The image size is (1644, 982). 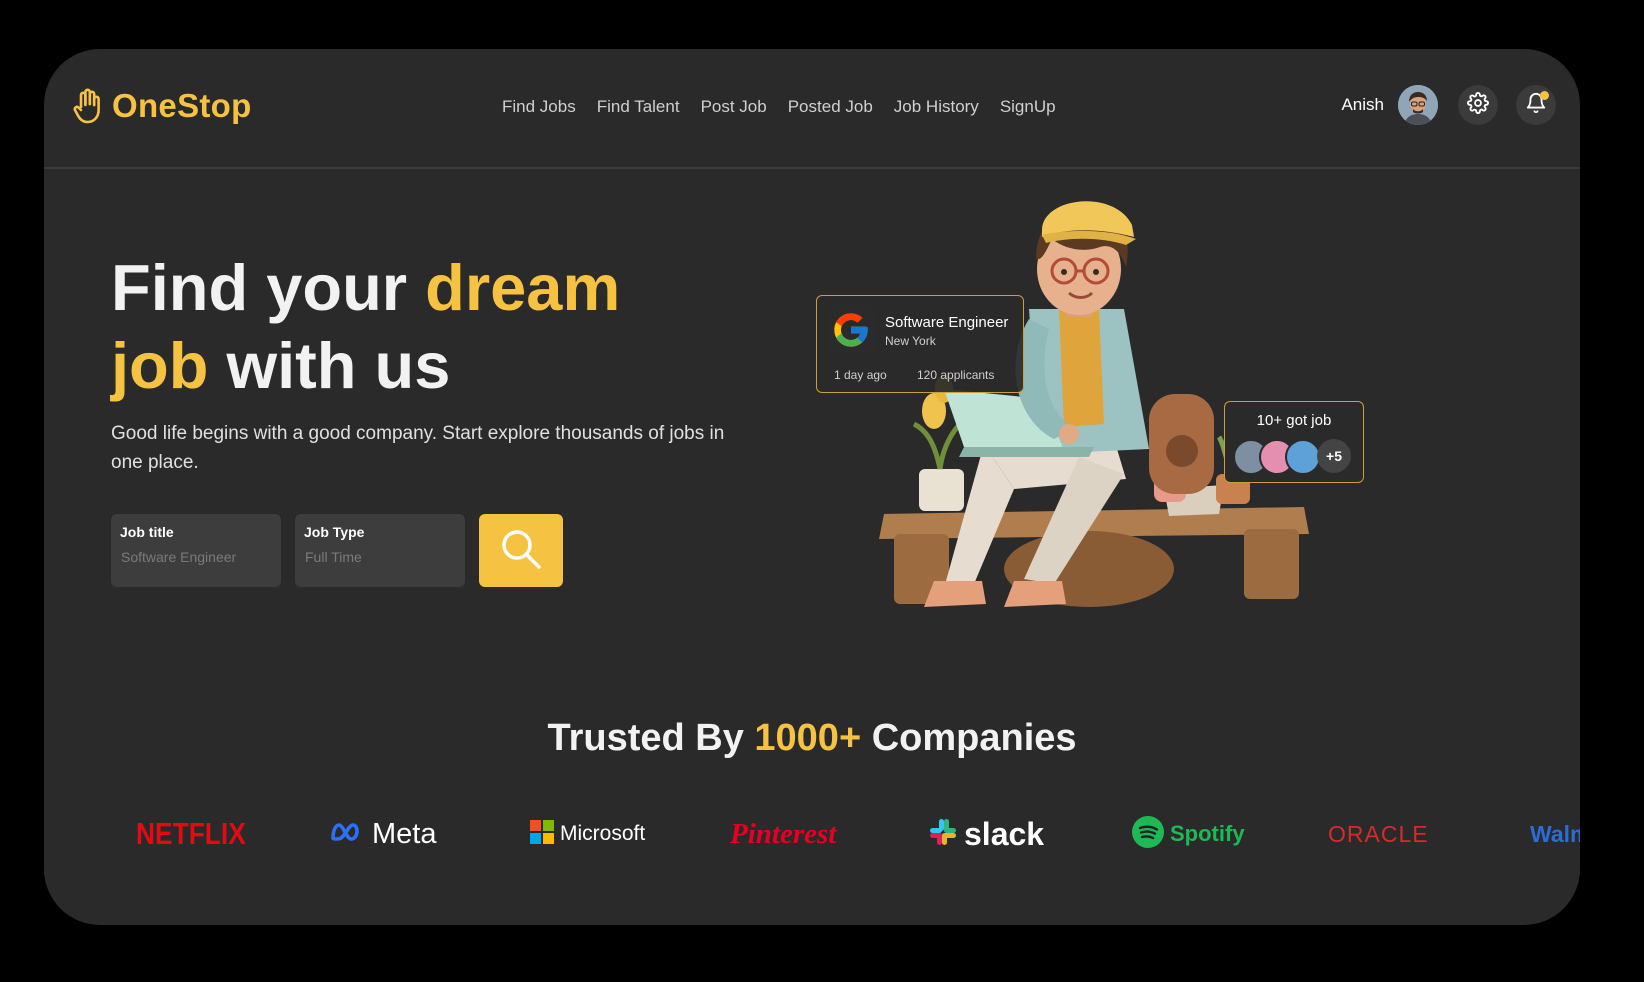 What do you see at coordinates (348, 834) in the screenshot?
I see `meta-icon` at bounding box center [348, 834].